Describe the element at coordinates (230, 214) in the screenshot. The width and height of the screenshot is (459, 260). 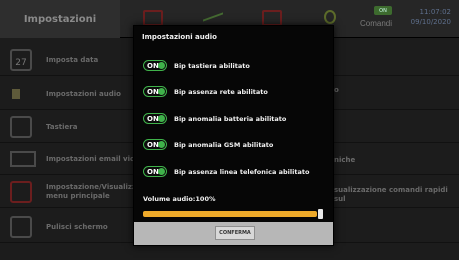
I see `volume-slider-track` at that location.